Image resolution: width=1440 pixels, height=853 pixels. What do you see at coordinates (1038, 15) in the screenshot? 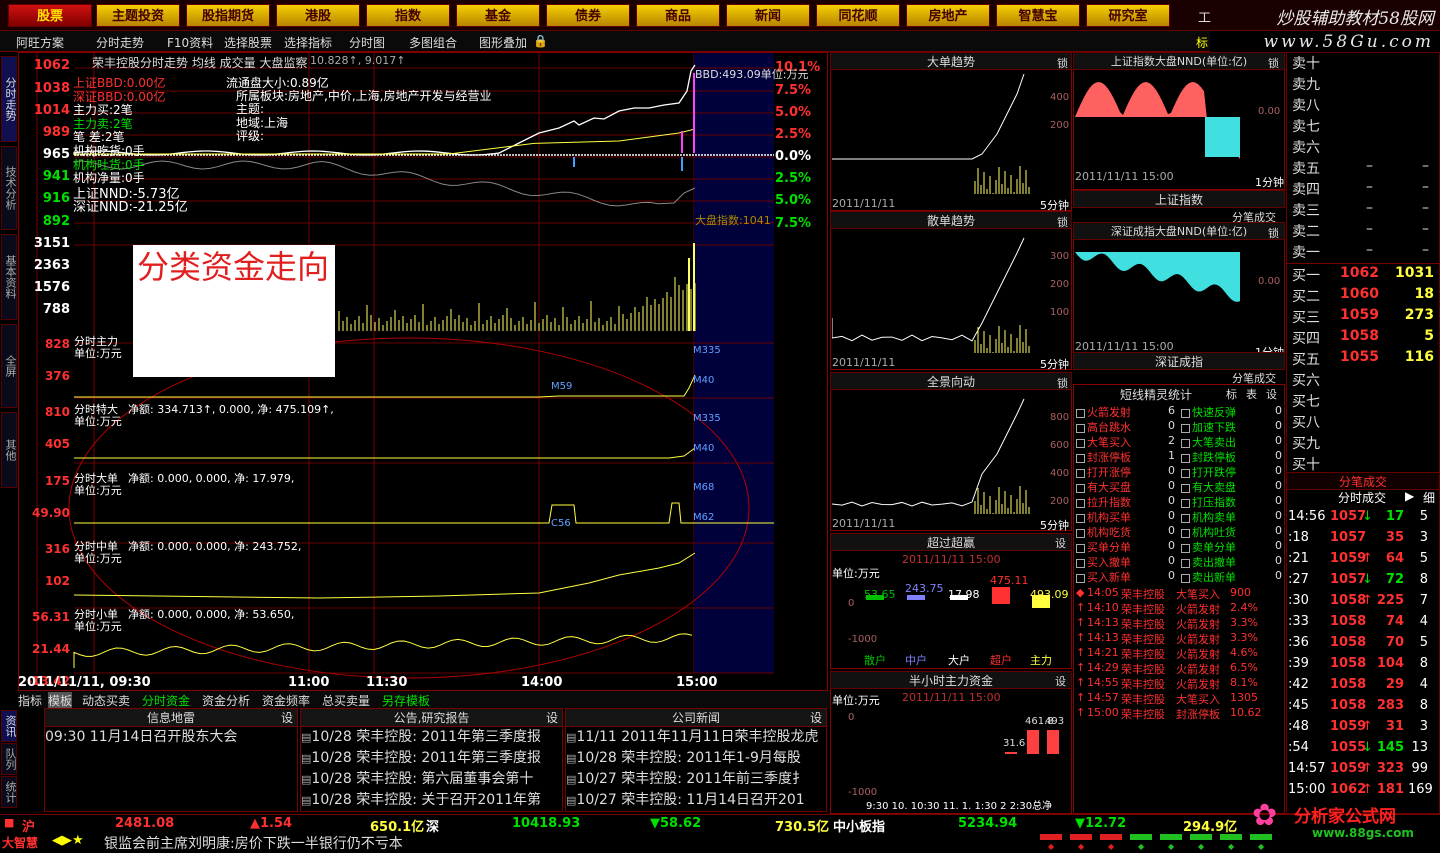
I see `top-tab-11: 智慧宝` at bounding box center [1038, 15].